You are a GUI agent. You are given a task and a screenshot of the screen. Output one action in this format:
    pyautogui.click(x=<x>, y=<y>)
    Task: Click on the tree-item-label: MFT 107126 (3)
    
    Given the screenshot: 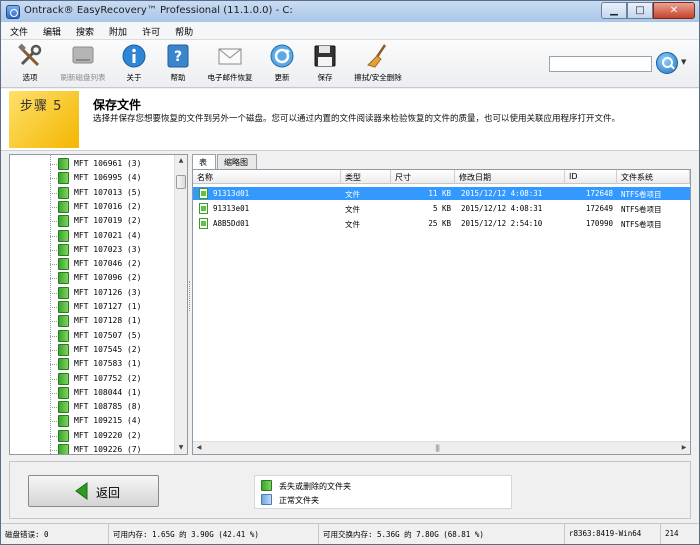 What is the action you would take?
    pyautogui.click(x=108, y=292)
    